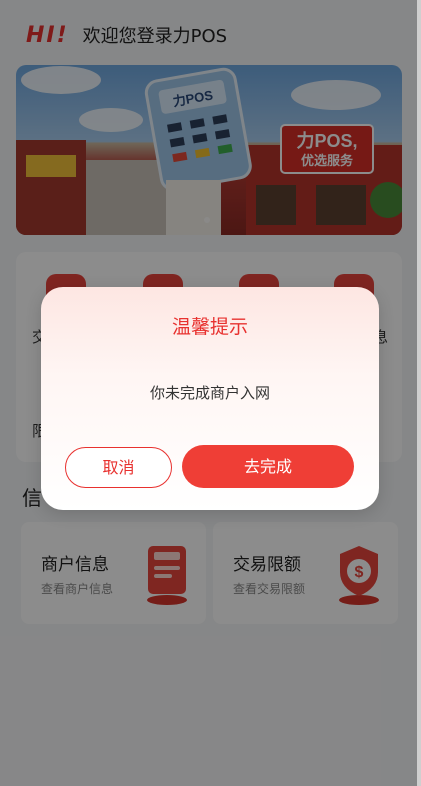 The image size is (421, 786). Describe the element at coordinates (209, 393) in the screenshot. I see `dialog-message: 你未完成商户入网` at that location.